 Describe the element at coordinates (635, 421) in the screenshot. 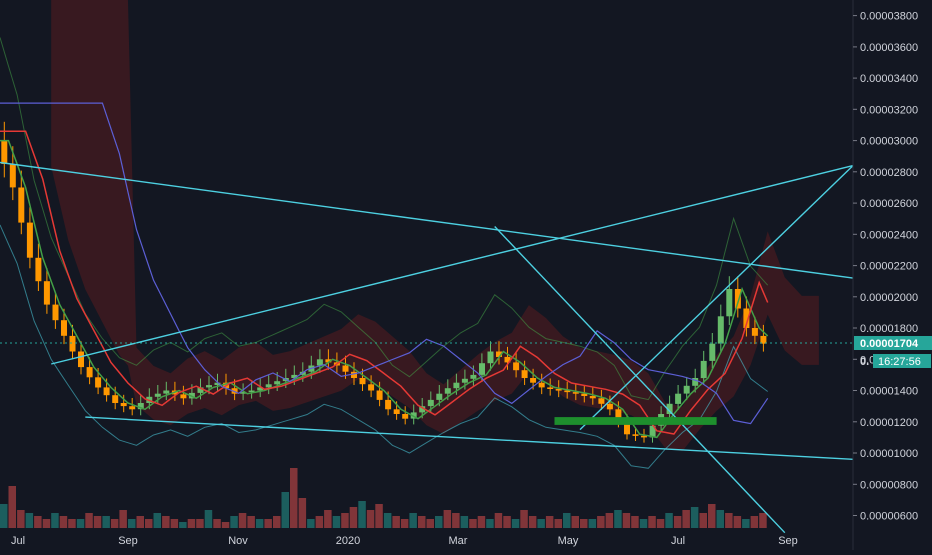

I see `support-zone` at that location.